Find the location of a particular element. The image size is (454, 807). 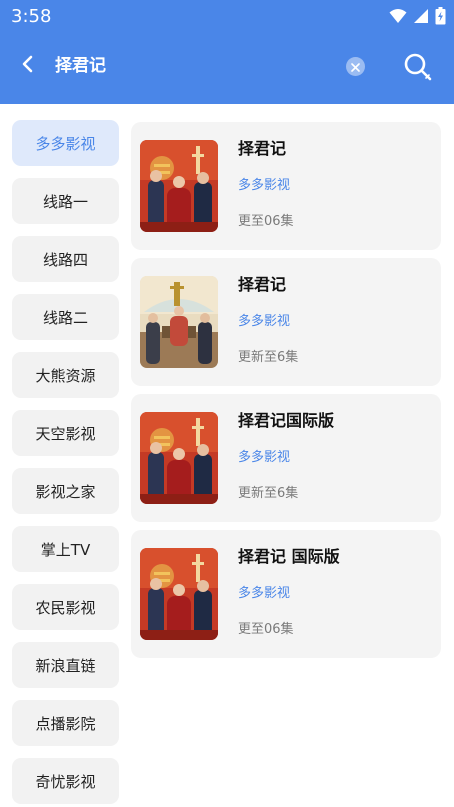

status-icons is located at coordinates (417, 16).